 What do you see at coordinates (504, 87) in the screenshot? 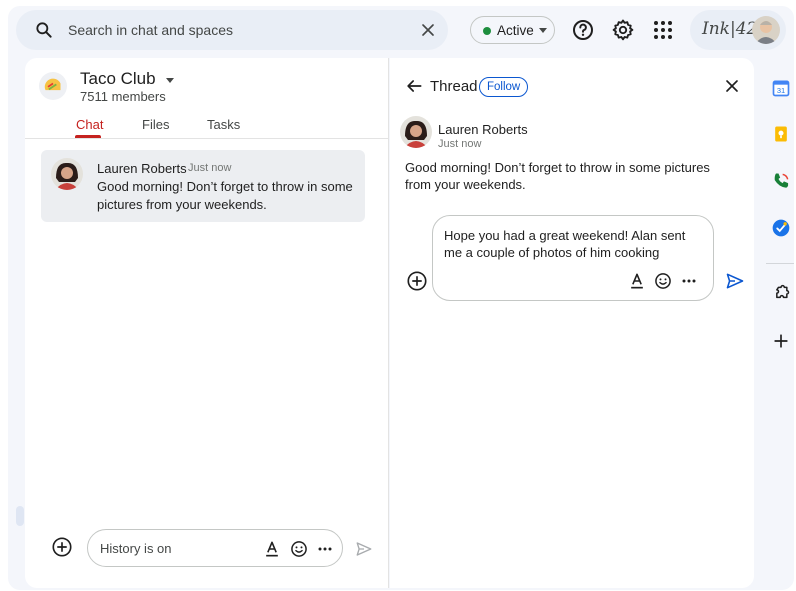
I see `follow-button: Follow` at bounding box center [504, 87].